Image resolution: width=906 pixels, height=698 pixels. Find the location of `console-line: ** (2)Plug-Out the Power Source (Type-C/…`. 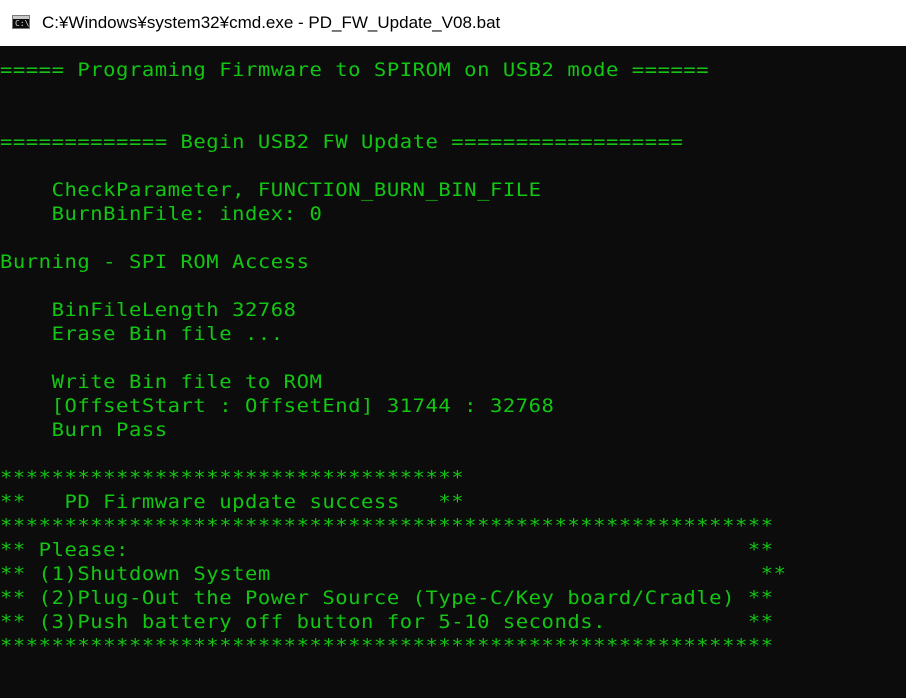

console-line: ** (2)Plug-Out the Power Source (Type-C/… is located at coordinates (387, 598).